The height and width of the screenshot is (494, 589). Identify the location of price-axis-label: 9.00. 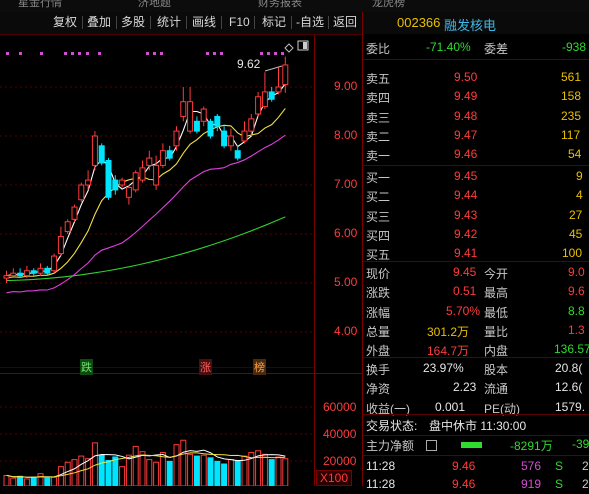
(346, 86).